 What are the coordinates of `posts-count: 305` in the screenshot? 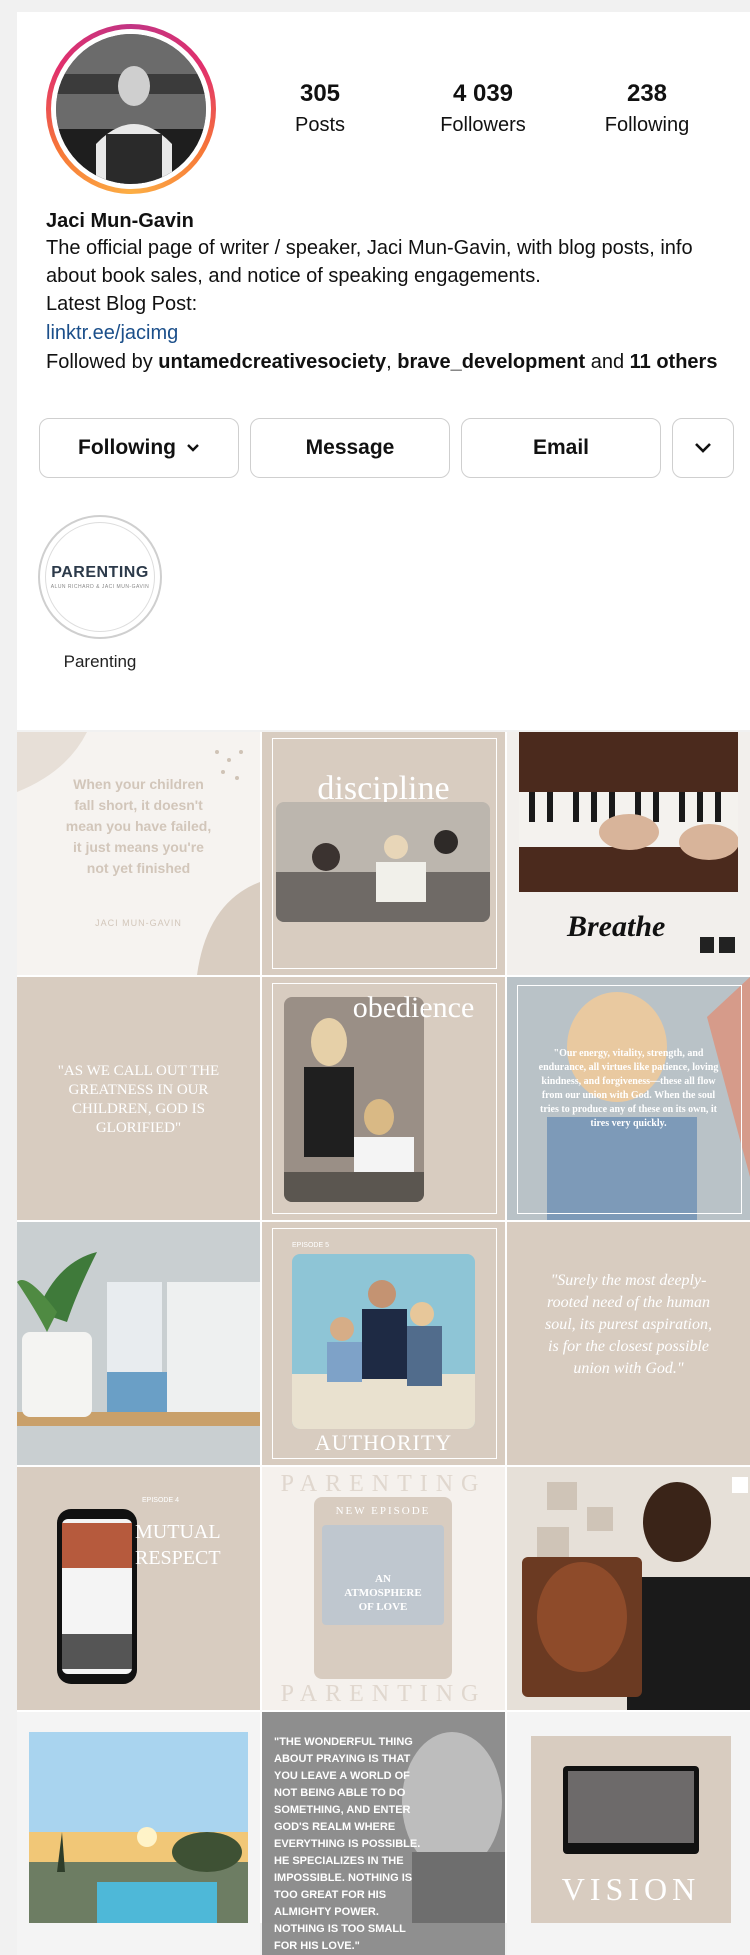 It's located at (320, 93).